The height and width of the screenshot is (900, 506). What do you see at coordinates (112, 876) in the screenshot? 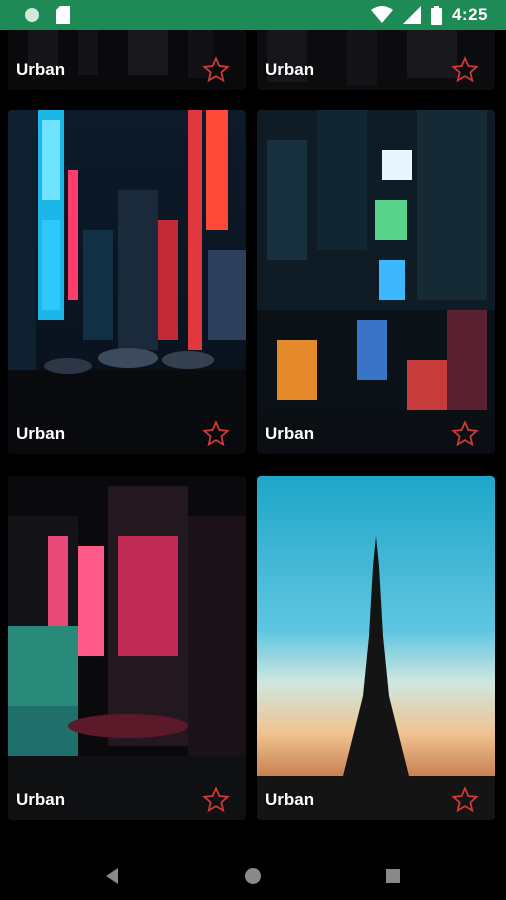
I see `back-icon` at bounding box center [112, 876].